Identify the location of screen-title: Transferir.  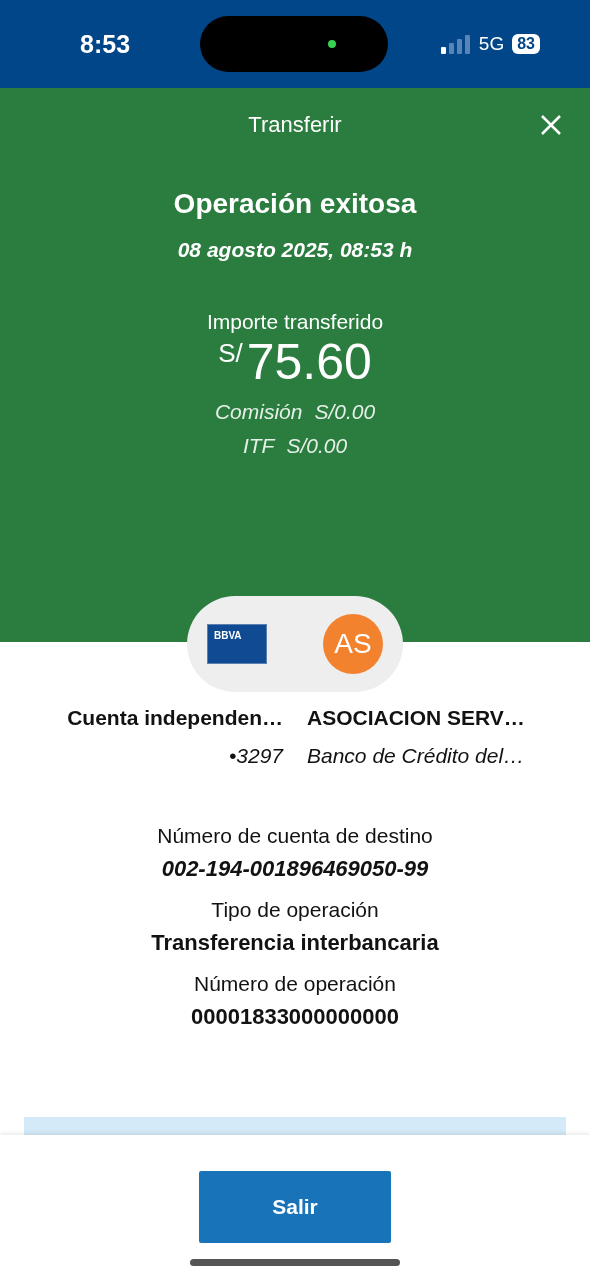
(295, 125).